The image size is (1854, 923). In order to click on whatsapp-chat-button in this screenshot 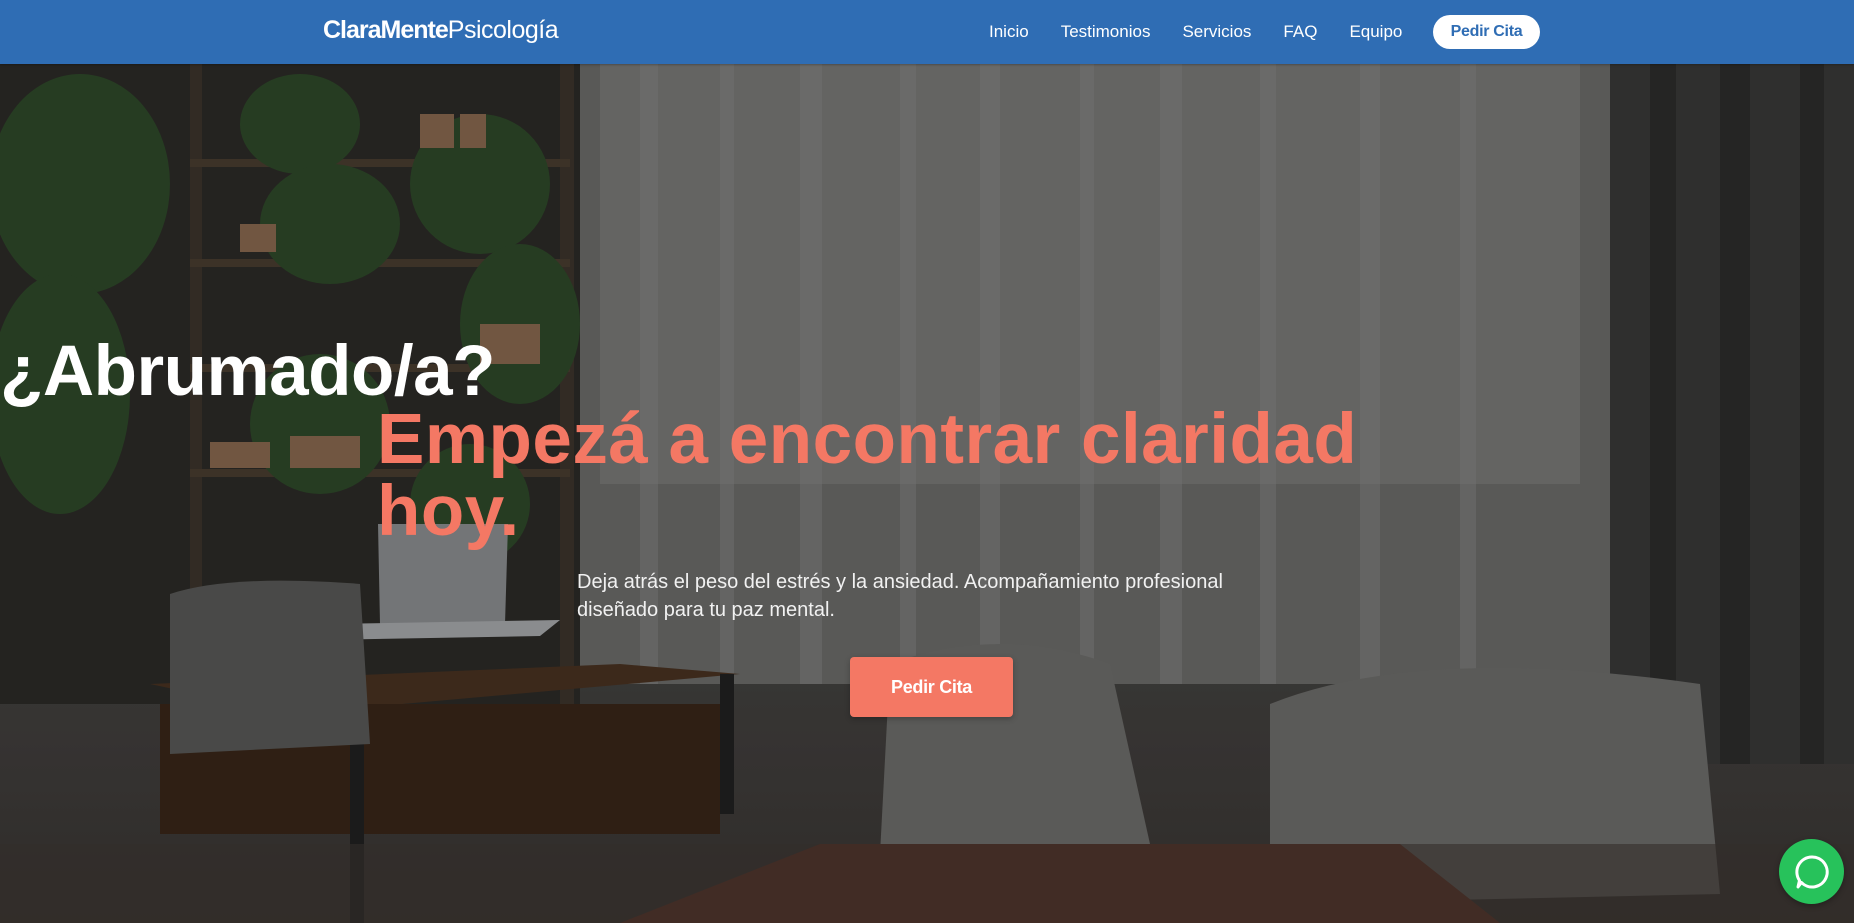, I will do `click(1811, 871)`.